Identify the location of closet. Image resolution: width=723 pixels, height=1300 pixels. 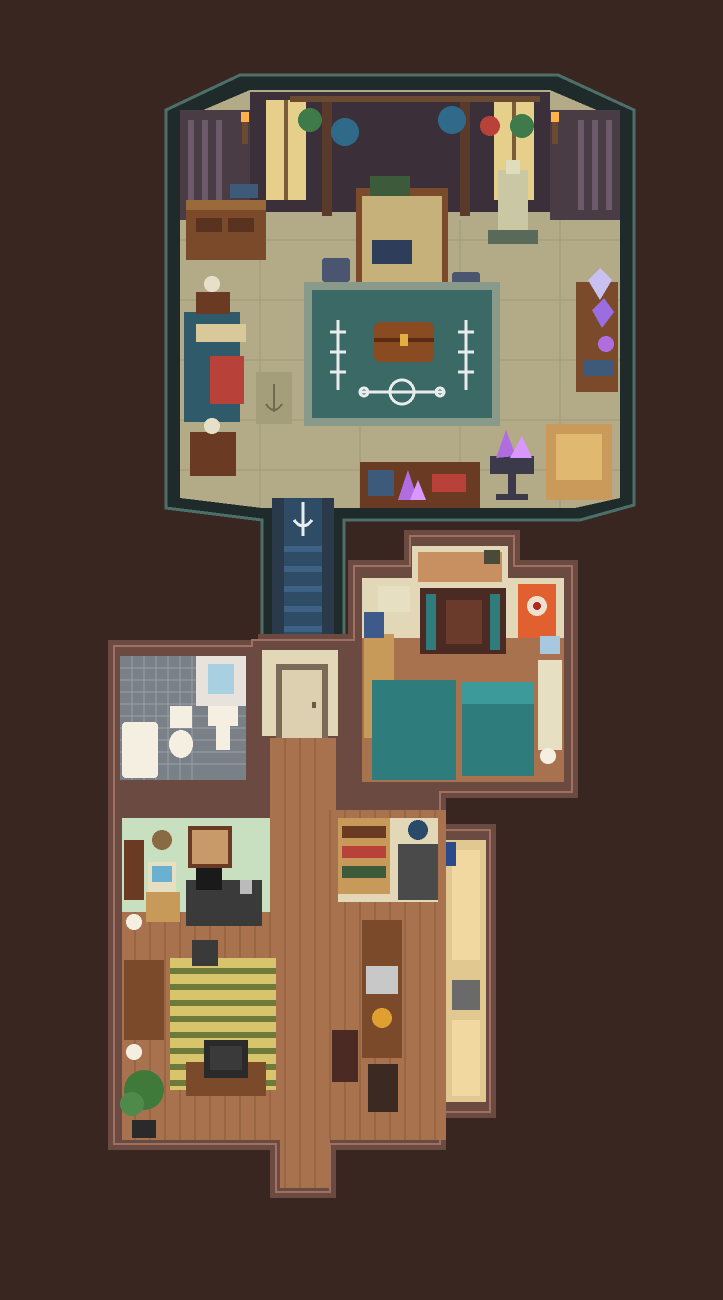
(463, 621).